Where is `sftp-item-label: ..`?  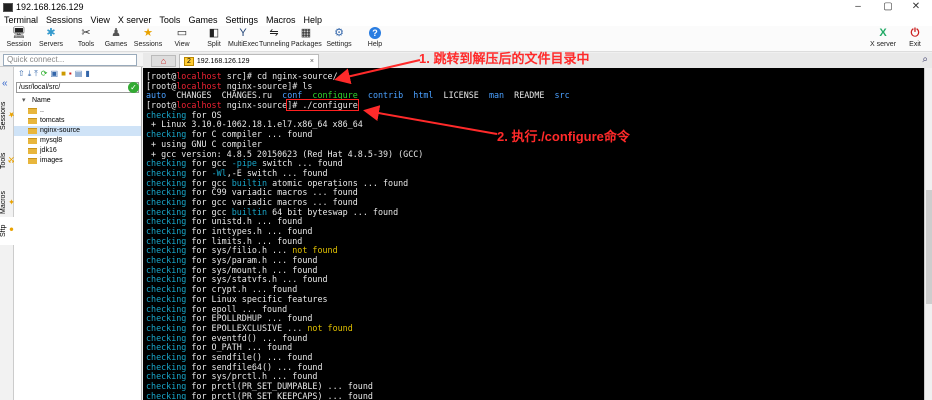
sftp-item-label: .. is located at coordinates (42, 110).